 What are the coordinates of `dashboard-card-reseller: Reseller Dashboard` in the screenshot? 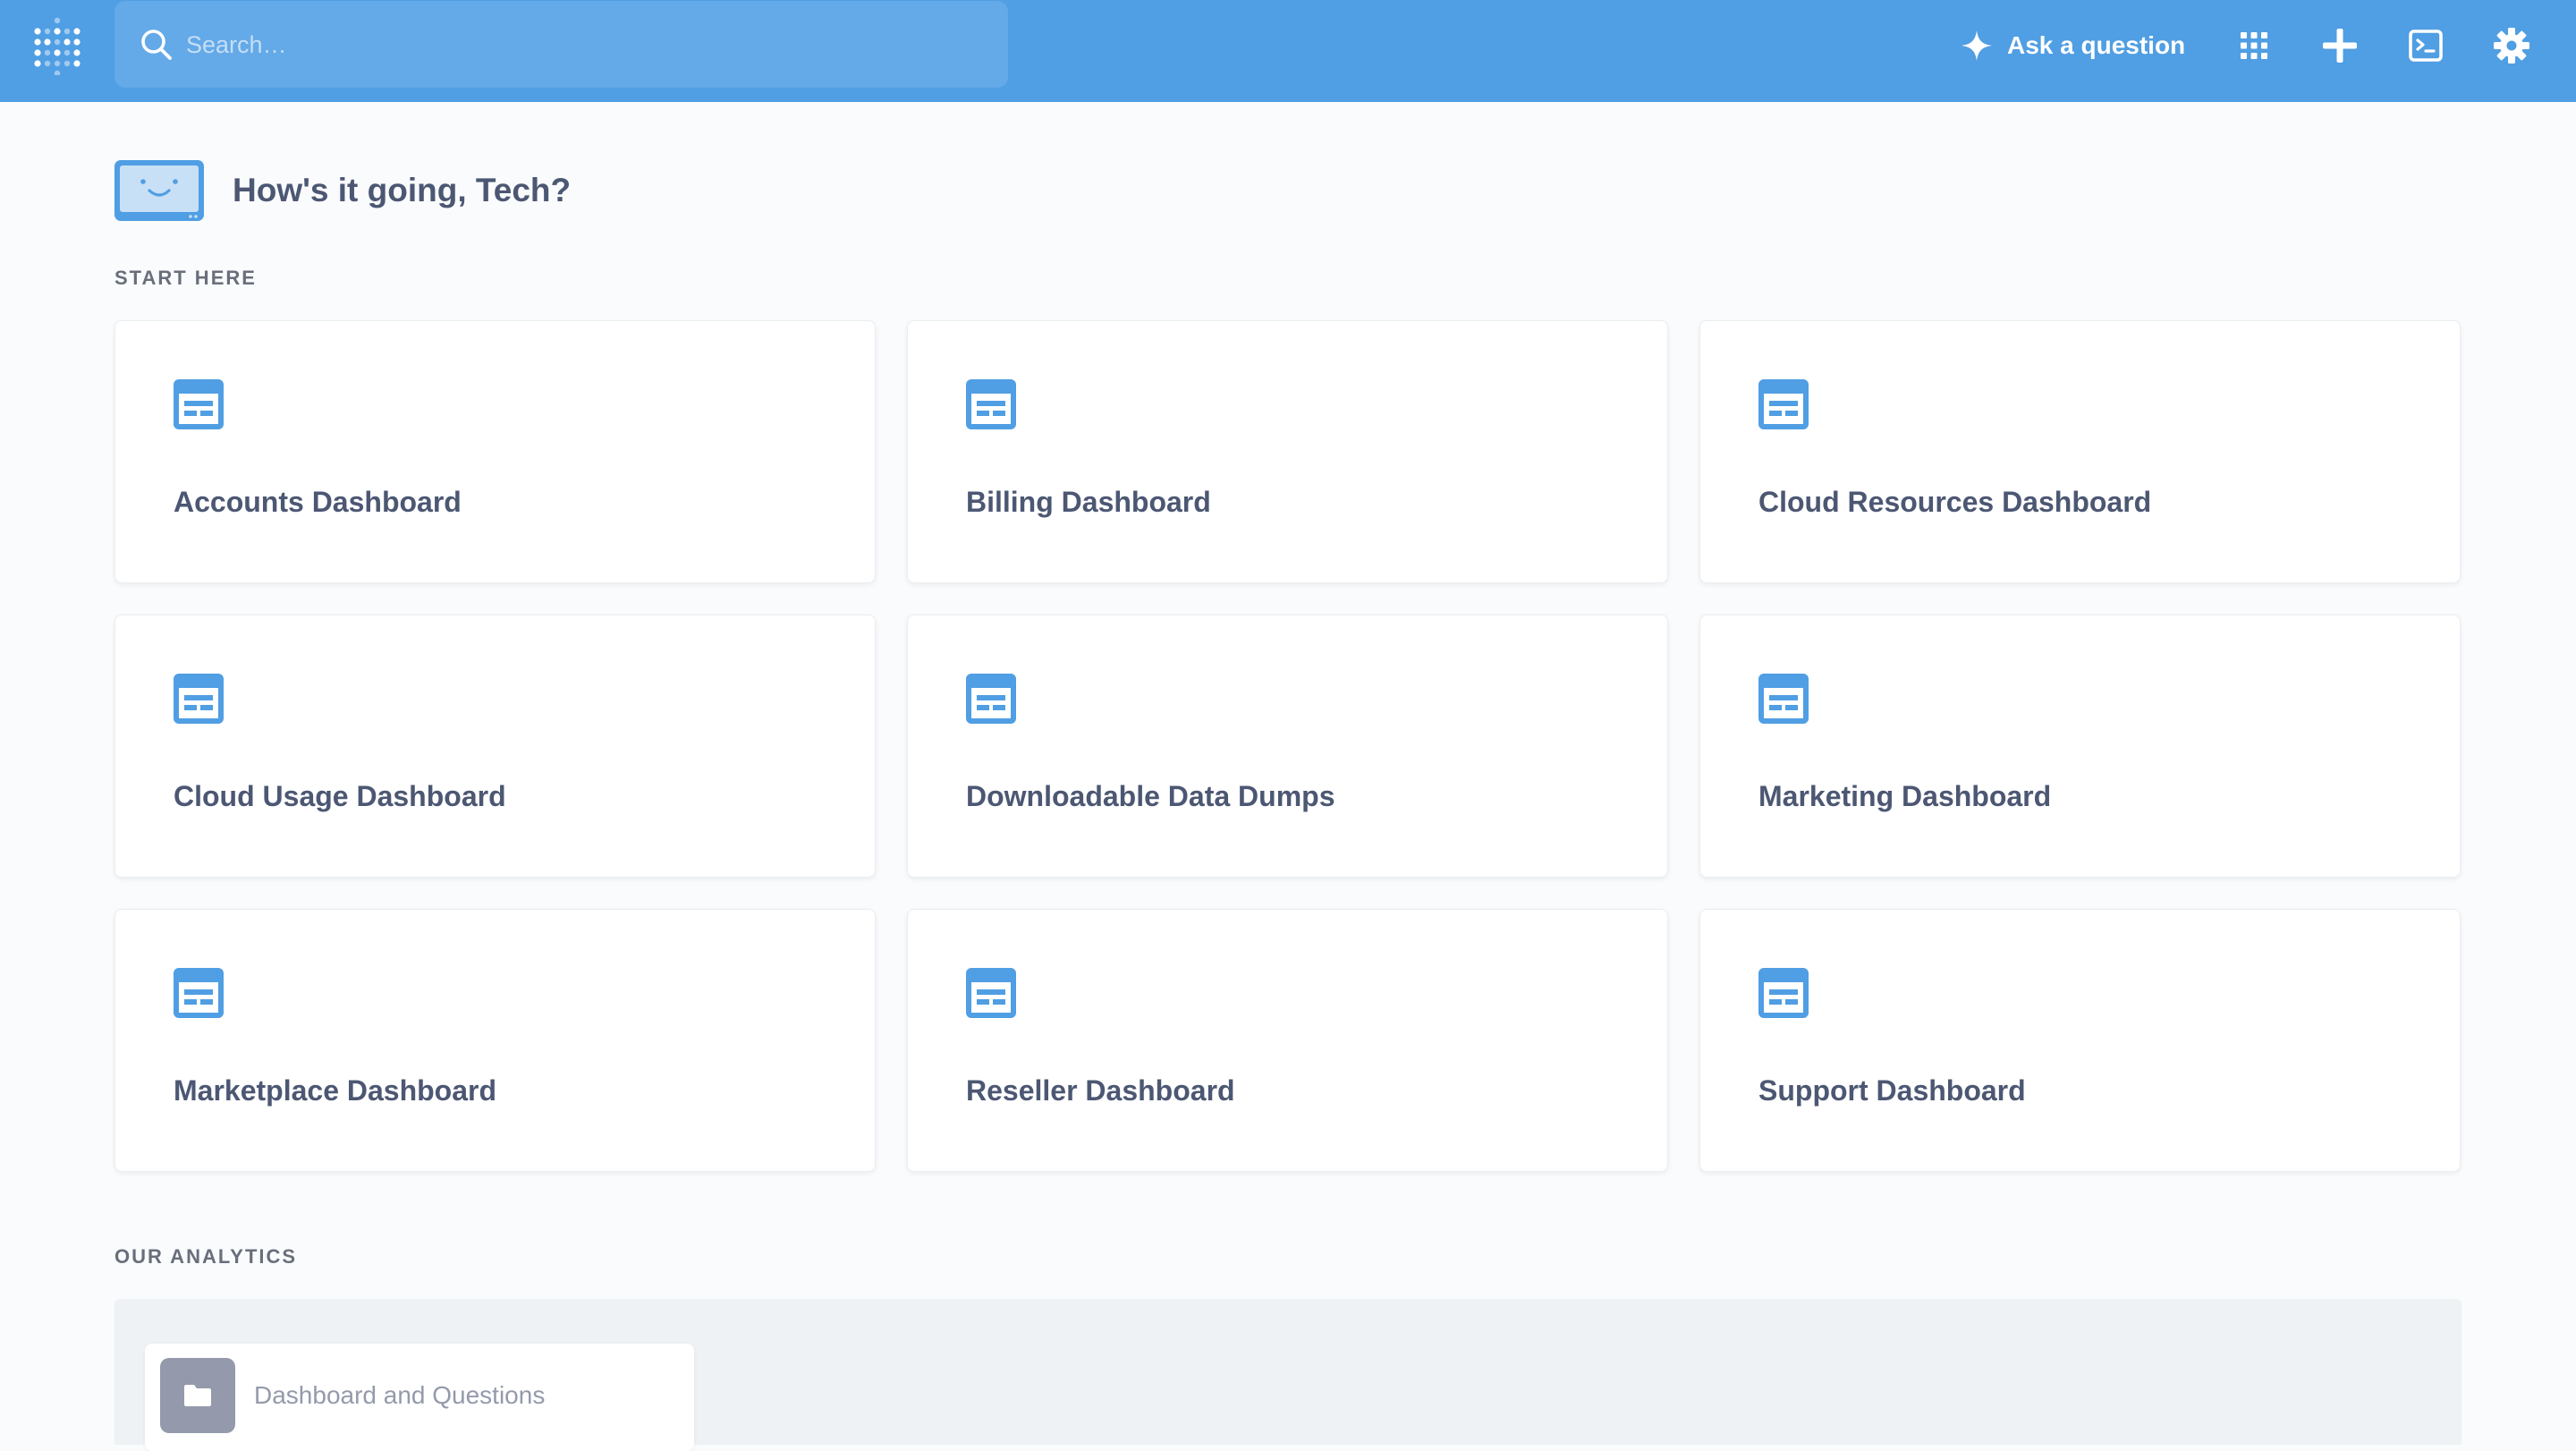 It's located at (1287, 1040).